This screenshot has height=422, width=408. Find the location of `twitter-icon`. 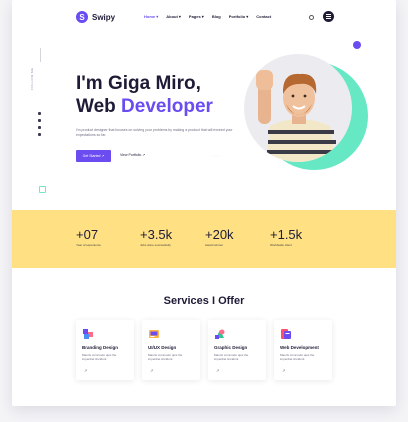

twitter-icon is located at coordinates (39, 120).